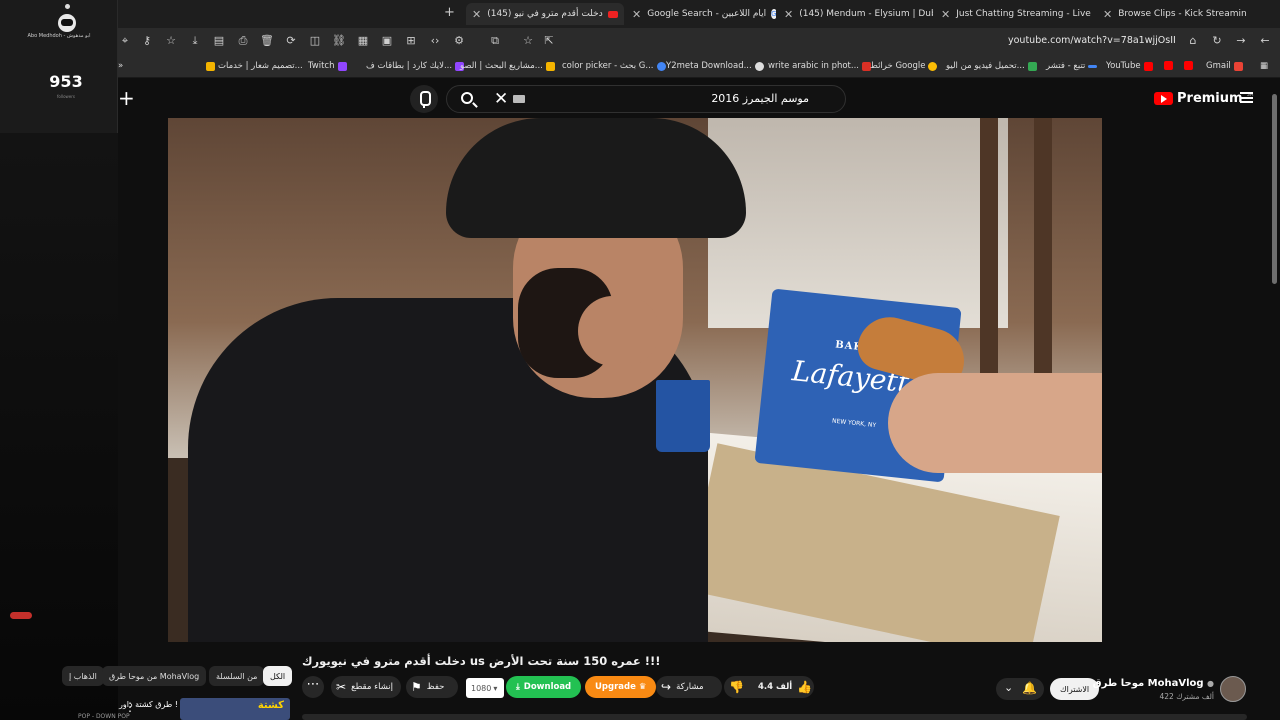 This screenshot has width=1280, height=720. I want to click on tab-video: ✕ (145) دخلت أقدم مترو في نيو, so click(545, 14).